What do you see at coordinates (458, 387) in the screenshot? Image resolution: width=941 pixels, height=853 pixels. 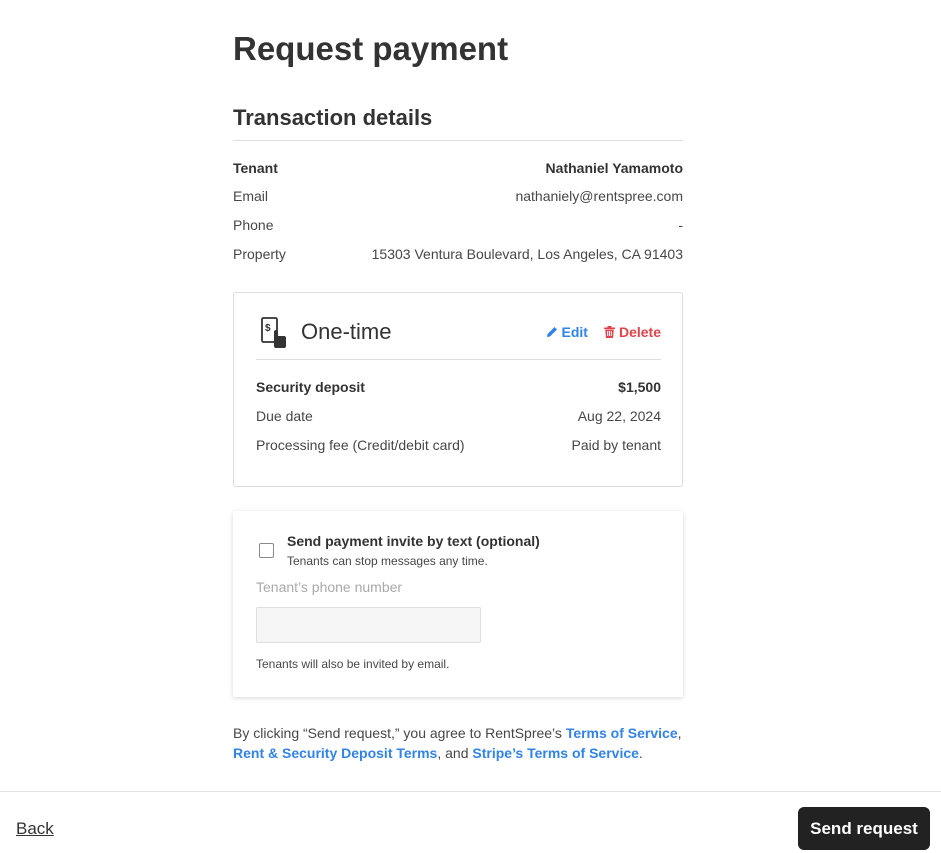 I see `payment-row-security-deposit: Security deposit $1,500` at bounding box center [458, 387].